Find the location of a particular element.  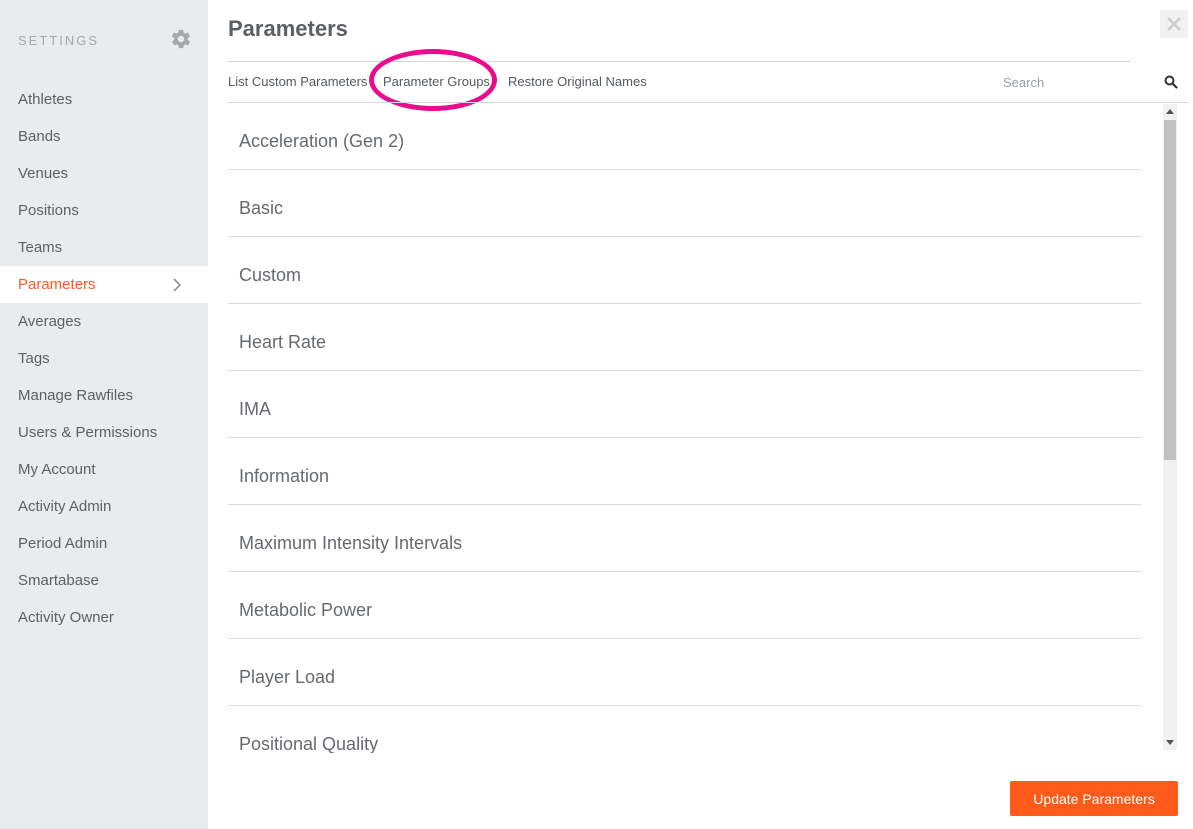

search-box is located at coordinates (1094, 82).